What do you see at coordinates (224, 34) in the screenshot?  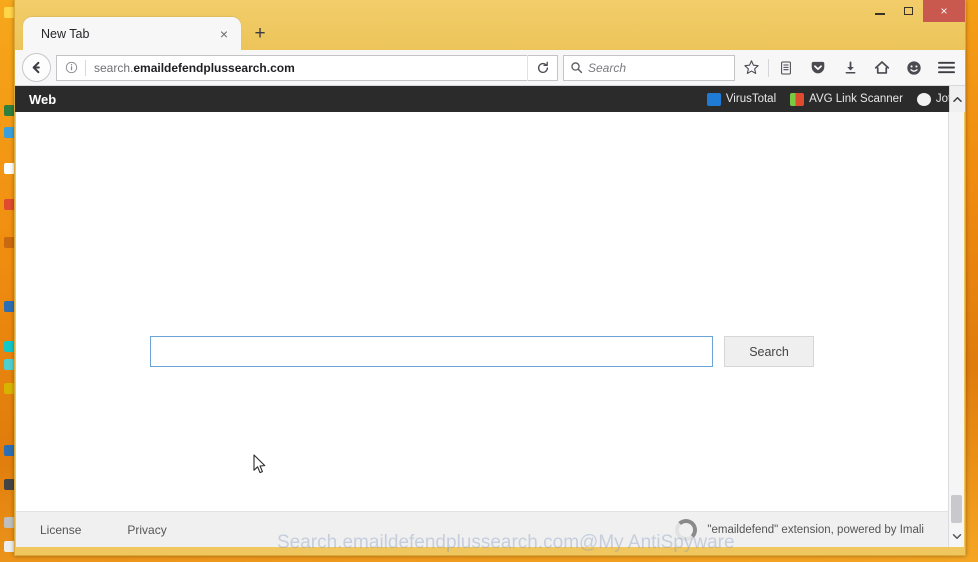 I see `close-icon: ×` at bounding box center [224, 34].